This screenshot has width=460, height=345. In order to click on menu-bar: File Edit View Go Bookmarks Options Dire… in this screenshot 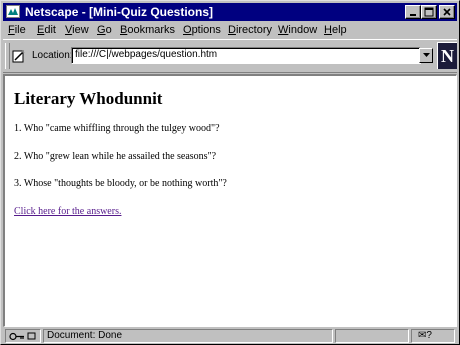, I will do `click(230, 30)`.